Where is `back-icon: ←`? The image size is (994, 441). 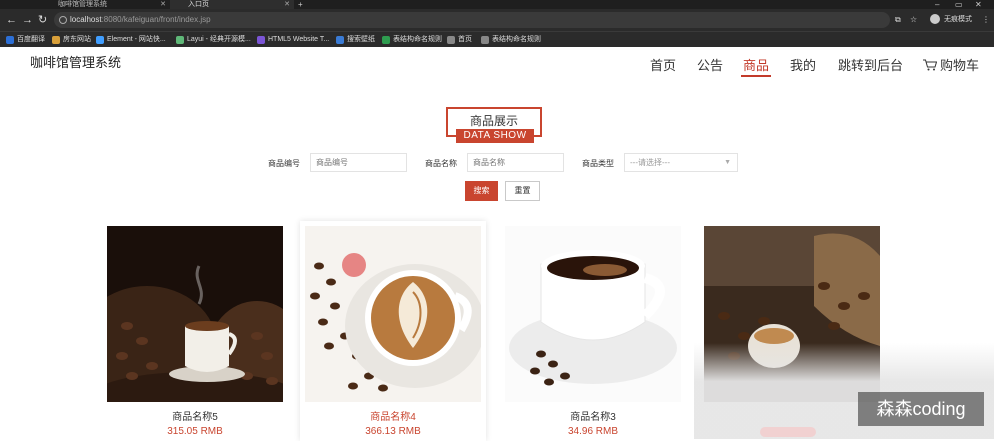 back-icon: ← is located at coordinates (11, 20).